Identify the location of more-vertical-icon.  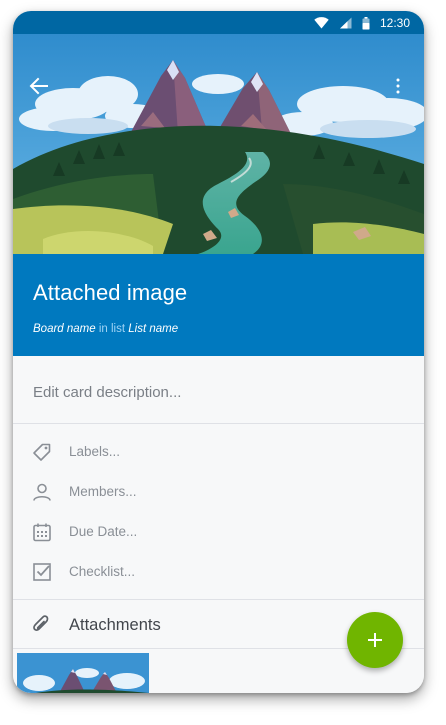
(398, 86).